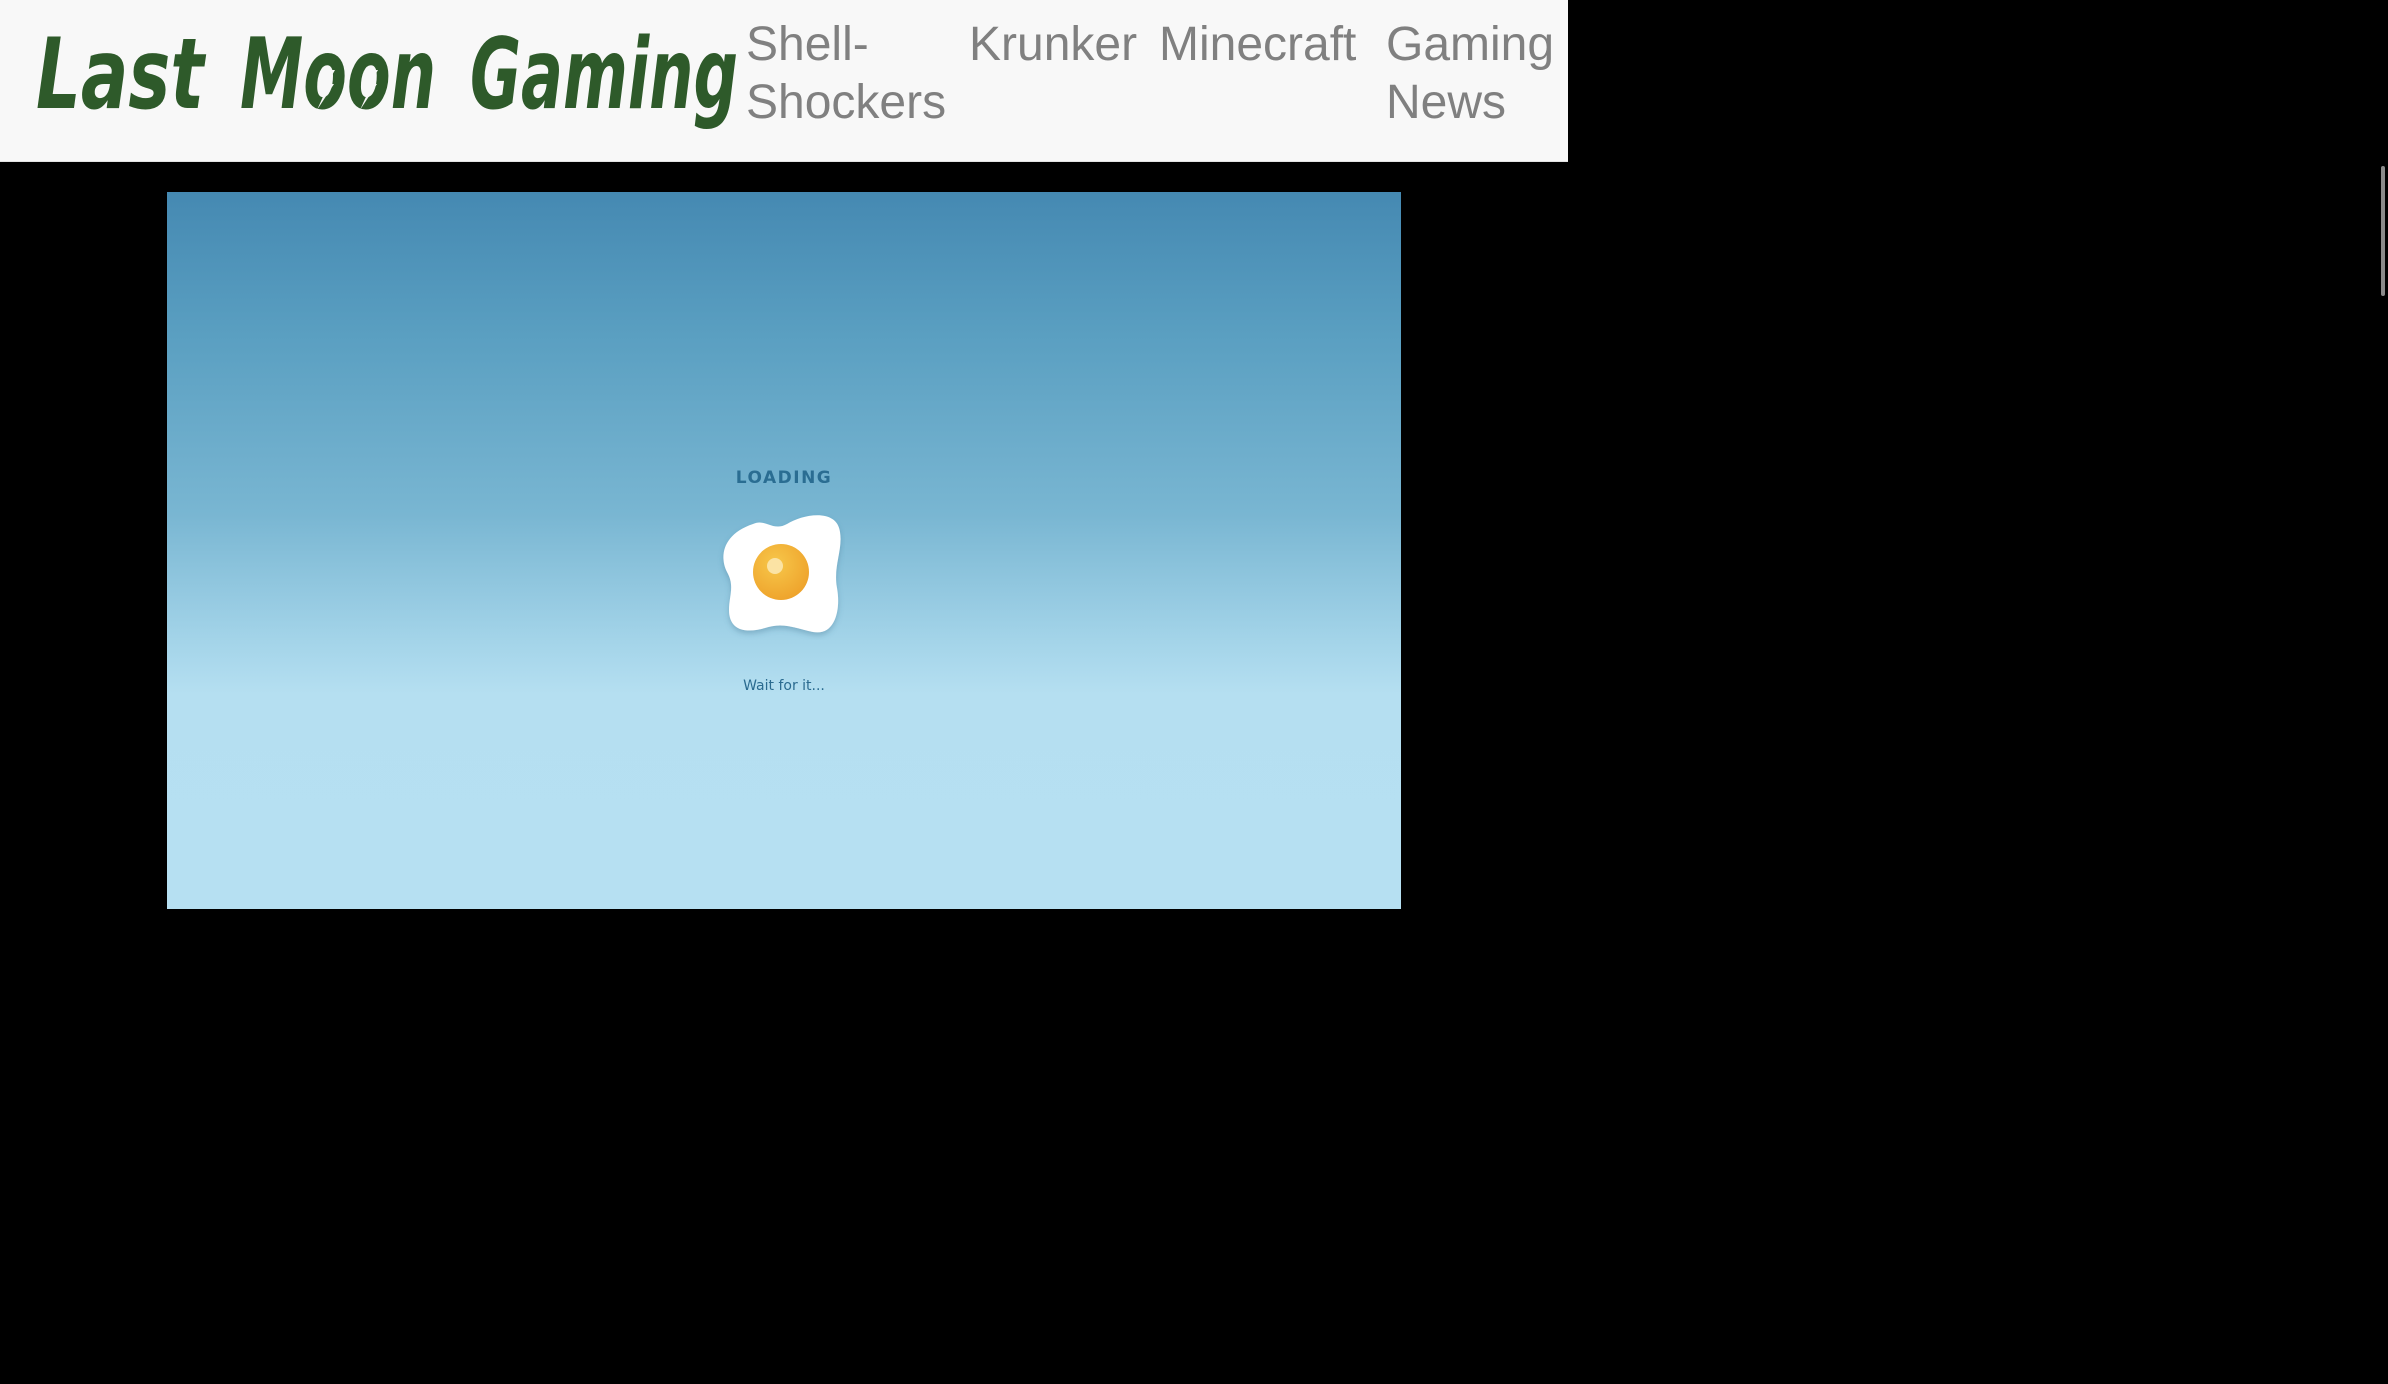  What do you see at coordinates (856, 74) in the screenshot?
I see `nav-shell-shockers: Shell- Shockers` at bounding box center [856, 74].